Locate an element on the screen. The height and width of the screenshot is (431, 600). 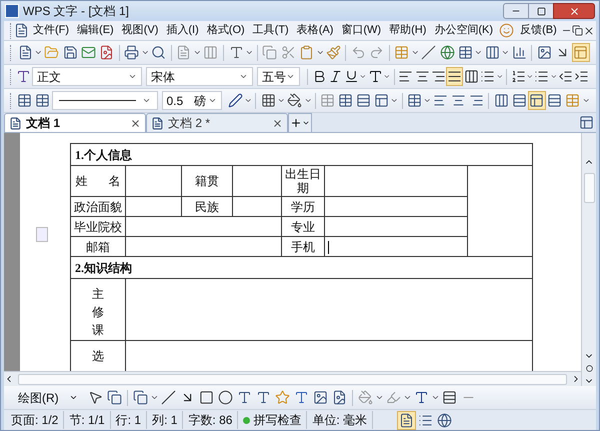
font-field: 宋体 is located at coordinates (200, 76).